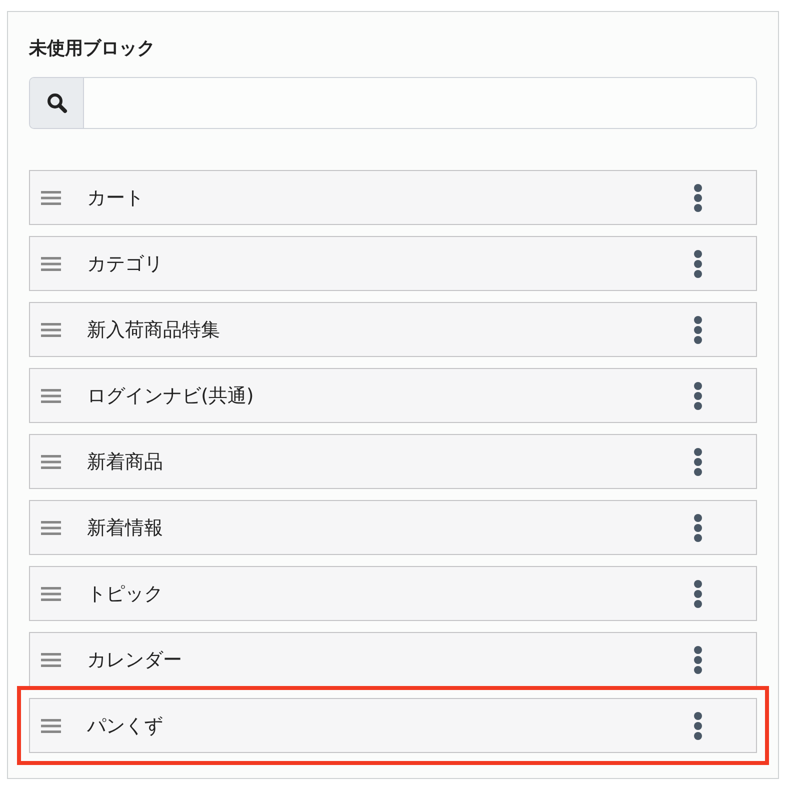 The image size is (798, 803). What do you see at coordinates (393, 395) in the screenshot?
I see `block-item: ログインナビ(共通)` at bounding box center [393, 395].